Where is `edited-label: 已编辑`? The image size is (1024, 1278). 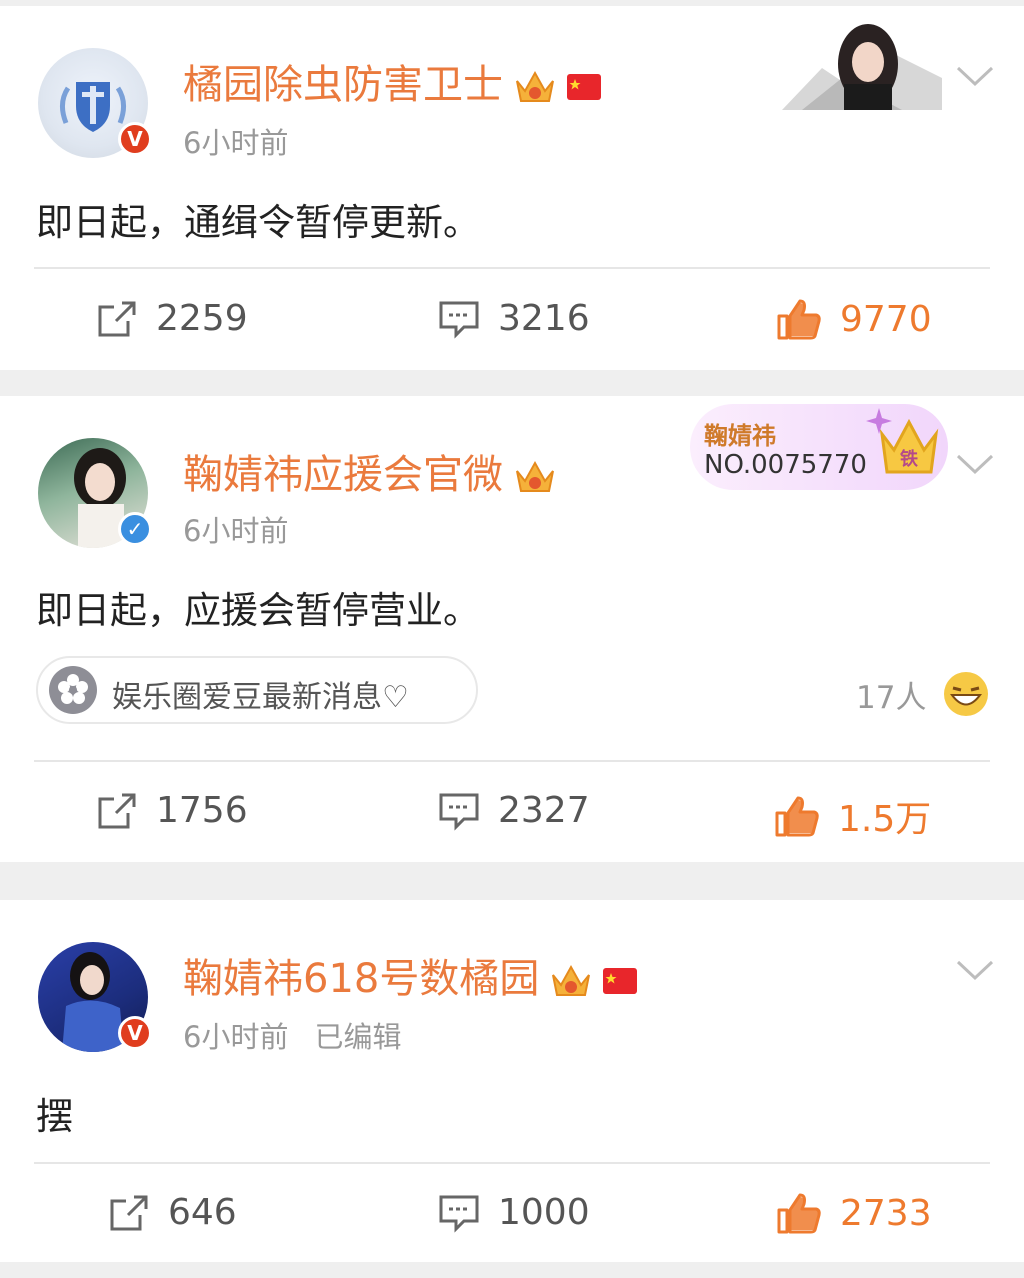
edited-label: 已编辑 is located at coordinates (358, 1037).